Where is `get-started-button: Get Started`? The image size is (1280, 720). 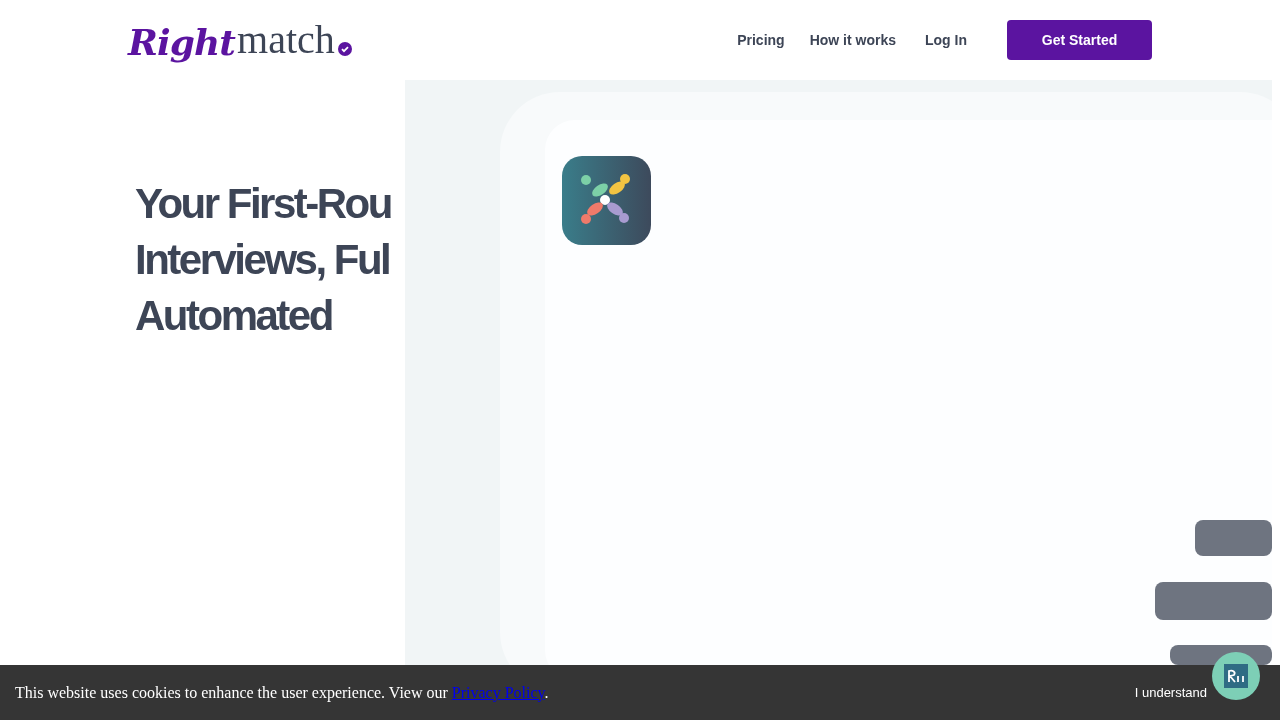
get-started-button: Get Started is located at coordinates (1079, 40).